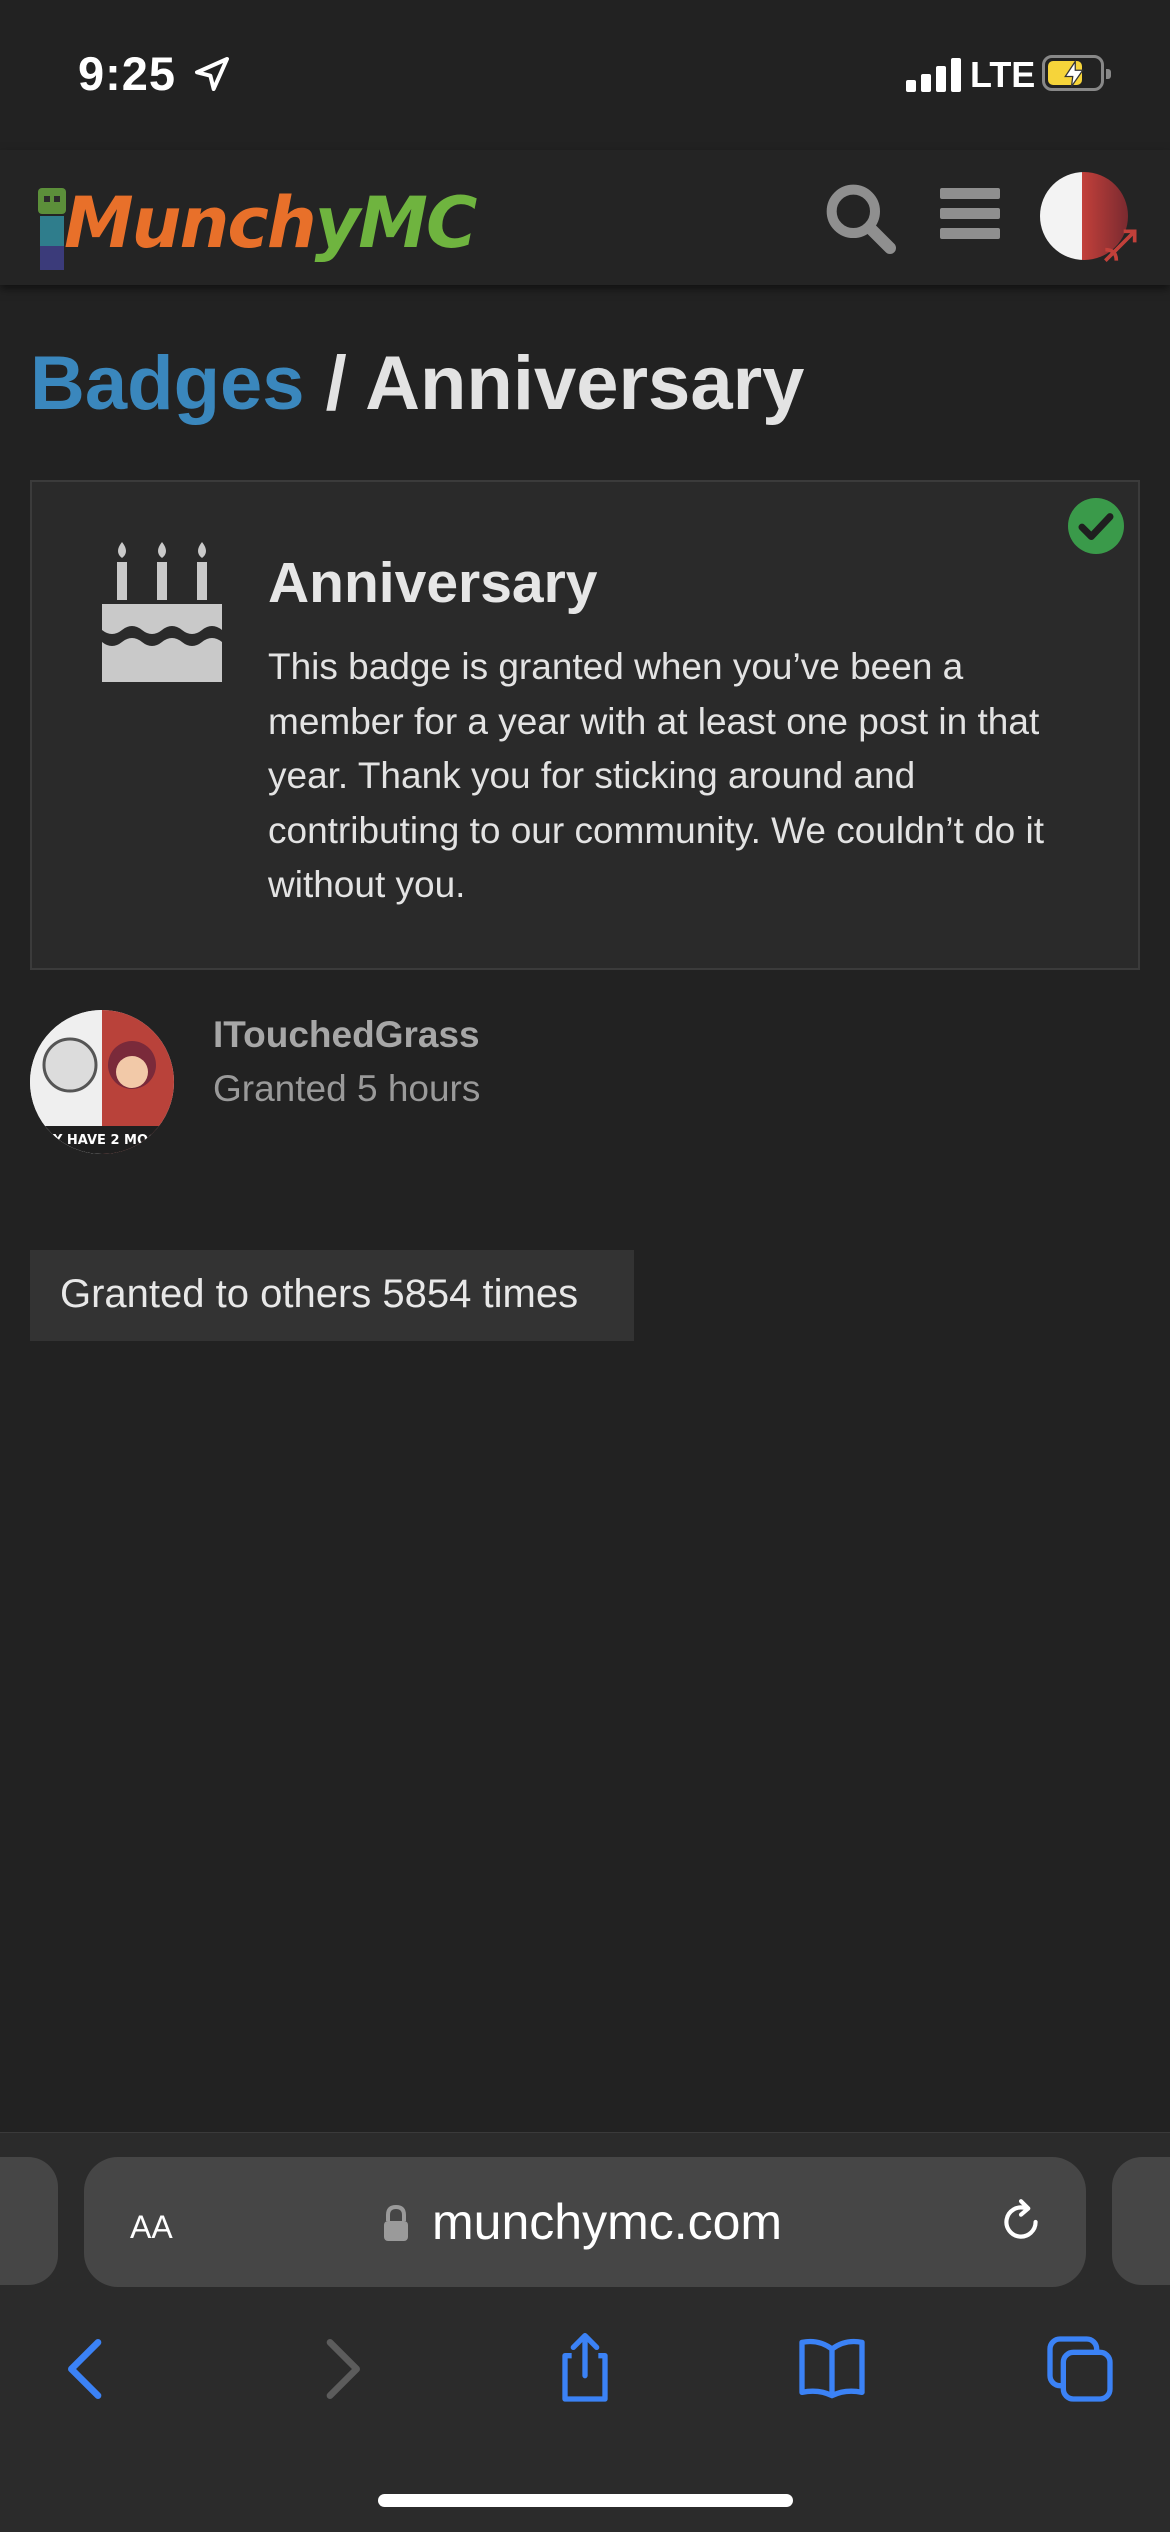  Describe the element at coordinates (319, 1294) in the screenshot. I see `granted-to-others-label: Granted to others 5854 times` at that location.